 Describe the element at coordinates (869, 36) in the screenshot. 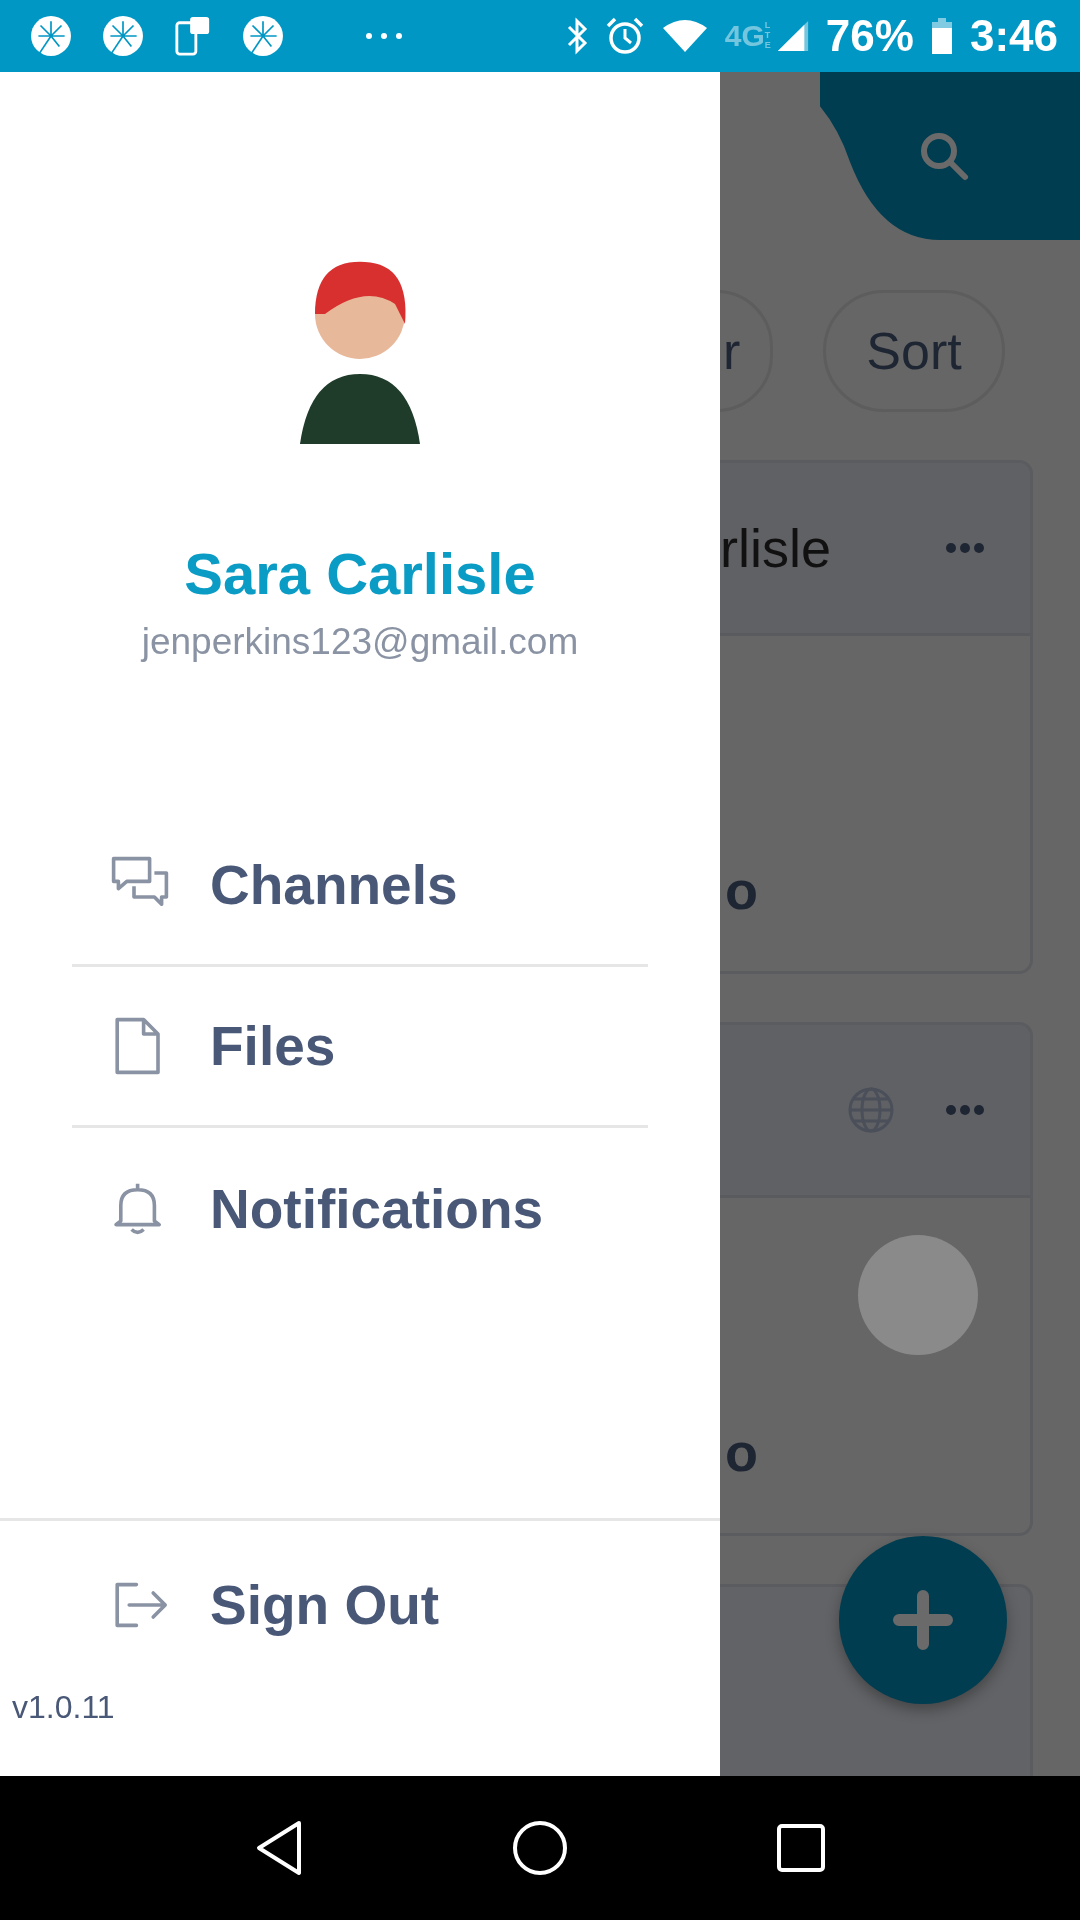

I see `battery-percent: 76%` at that location.